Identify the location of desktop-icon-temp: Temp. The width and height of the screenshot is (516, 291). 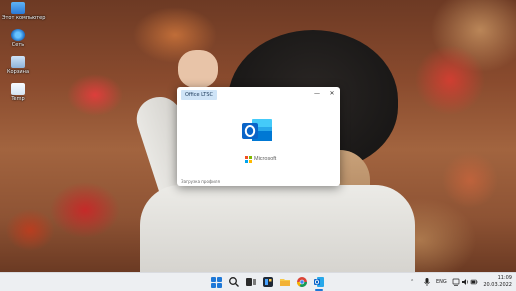
(18, 92).